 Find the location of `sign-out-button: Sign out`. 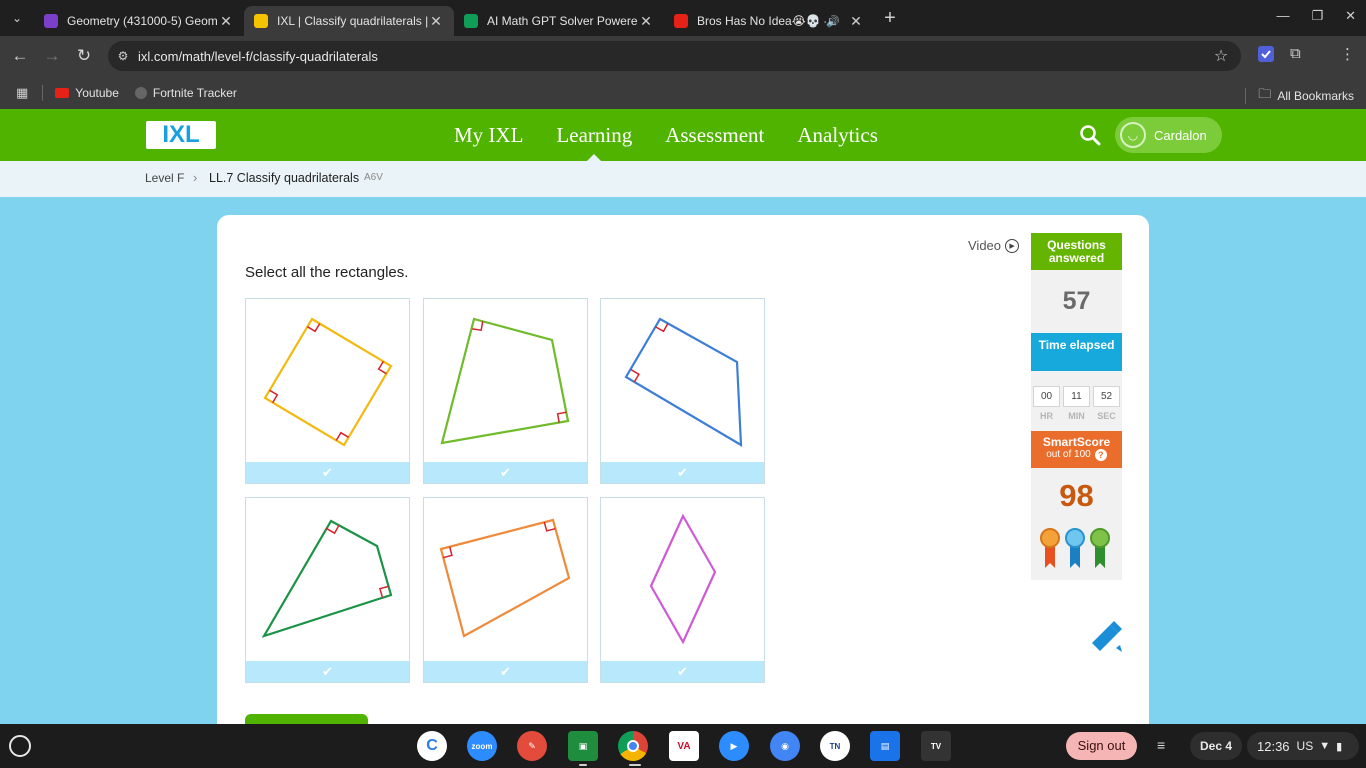

sign-out-button: Sign out is located at coordinates (1101, 746).